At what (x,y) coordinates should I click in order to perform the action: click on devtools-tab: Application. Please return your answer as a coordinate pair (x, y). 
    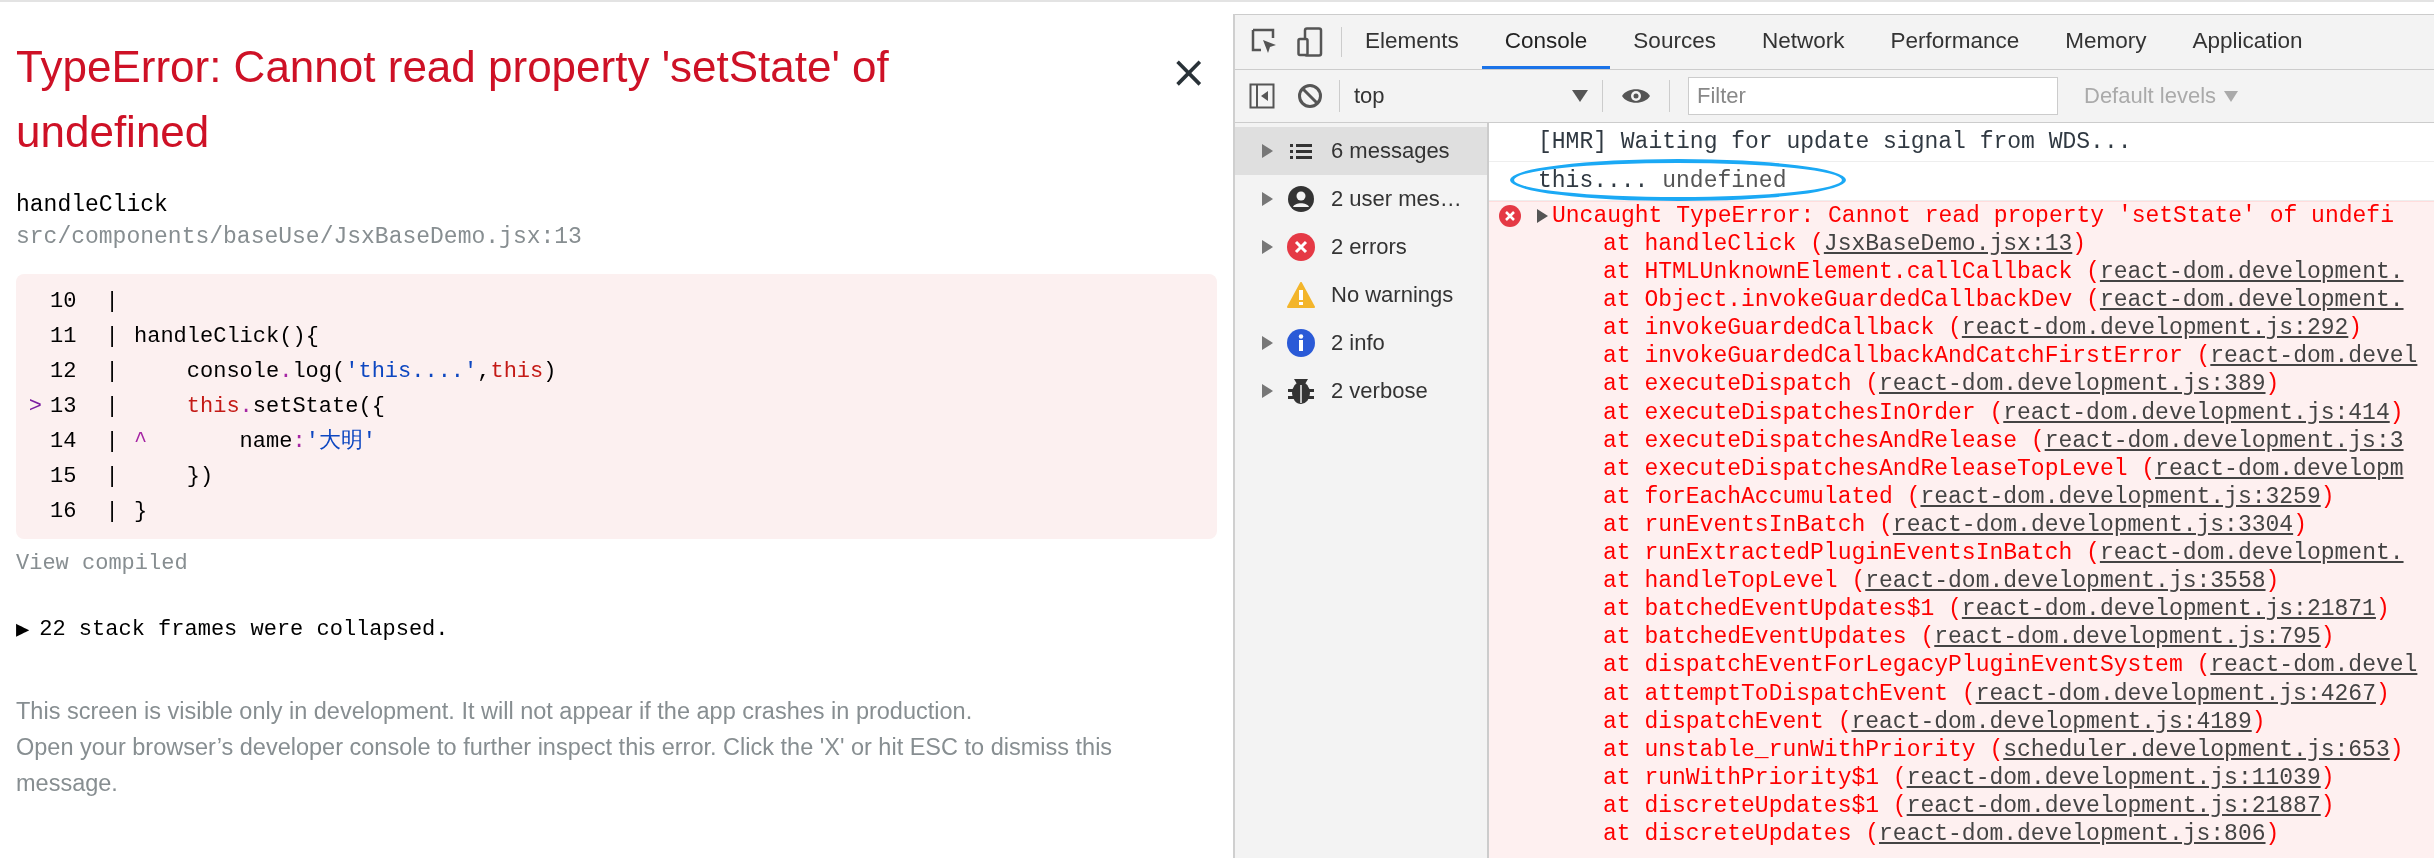
    Looking at the image, I should click on (2247, 42).